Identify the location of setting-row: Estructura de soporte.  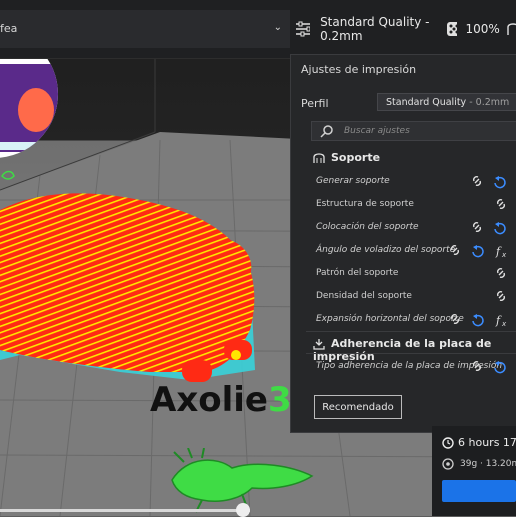
(416, 205).